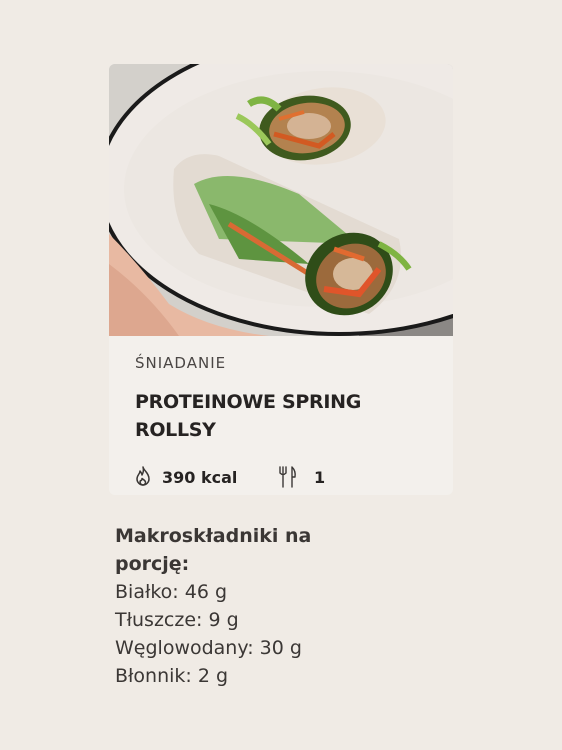 The image size is (562, 750). What do you see at coordinates (200, 477) in the screenshot?
I see `calories-value: 390 kcal` at bounding box center [200, 477].